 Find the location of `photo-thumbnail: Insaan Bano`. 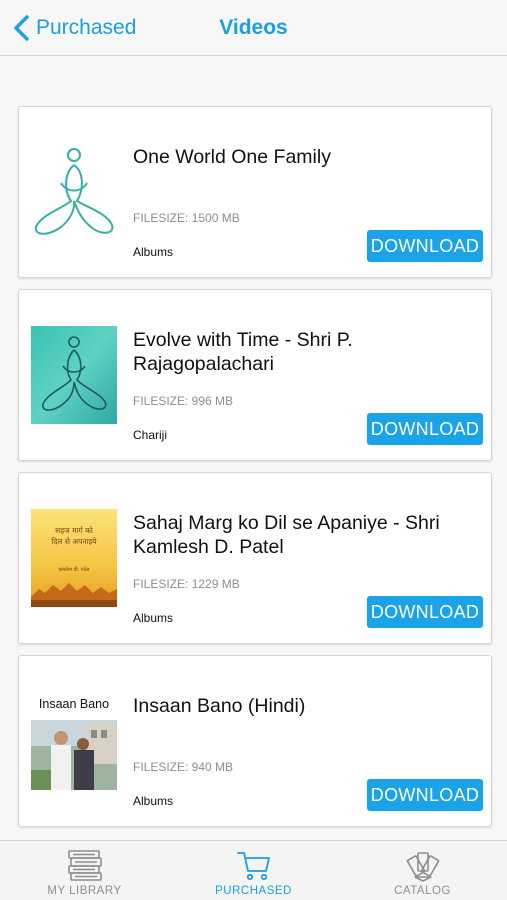

photo-thumbnail: Insaan Bano is located at coordinates (74, 741).